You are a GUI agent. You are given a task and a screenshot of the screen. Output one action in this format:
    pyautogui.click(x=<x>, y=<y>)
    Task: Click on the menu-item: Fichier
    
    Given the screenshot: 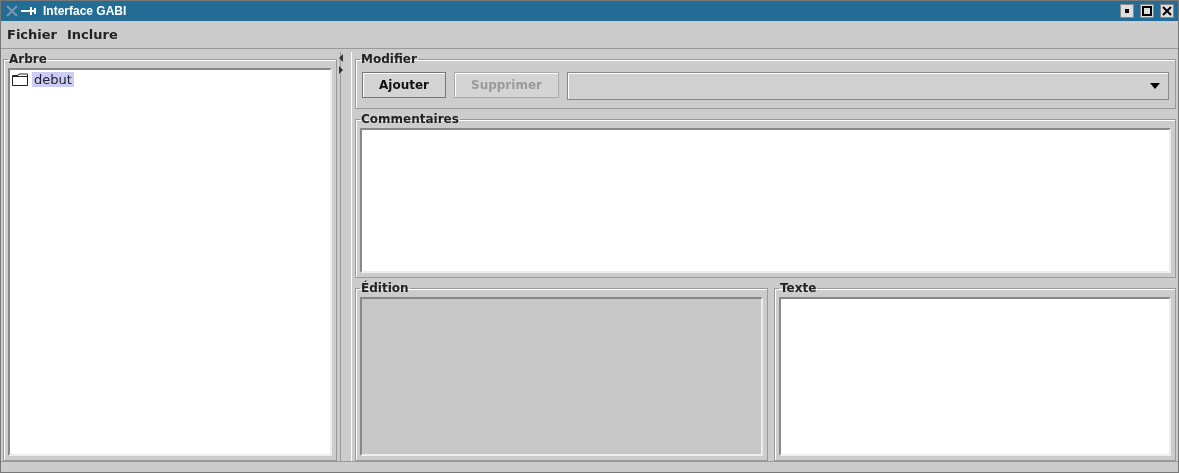 What is the action you would take?
    pyautogui.click(x=32, y=34)
    